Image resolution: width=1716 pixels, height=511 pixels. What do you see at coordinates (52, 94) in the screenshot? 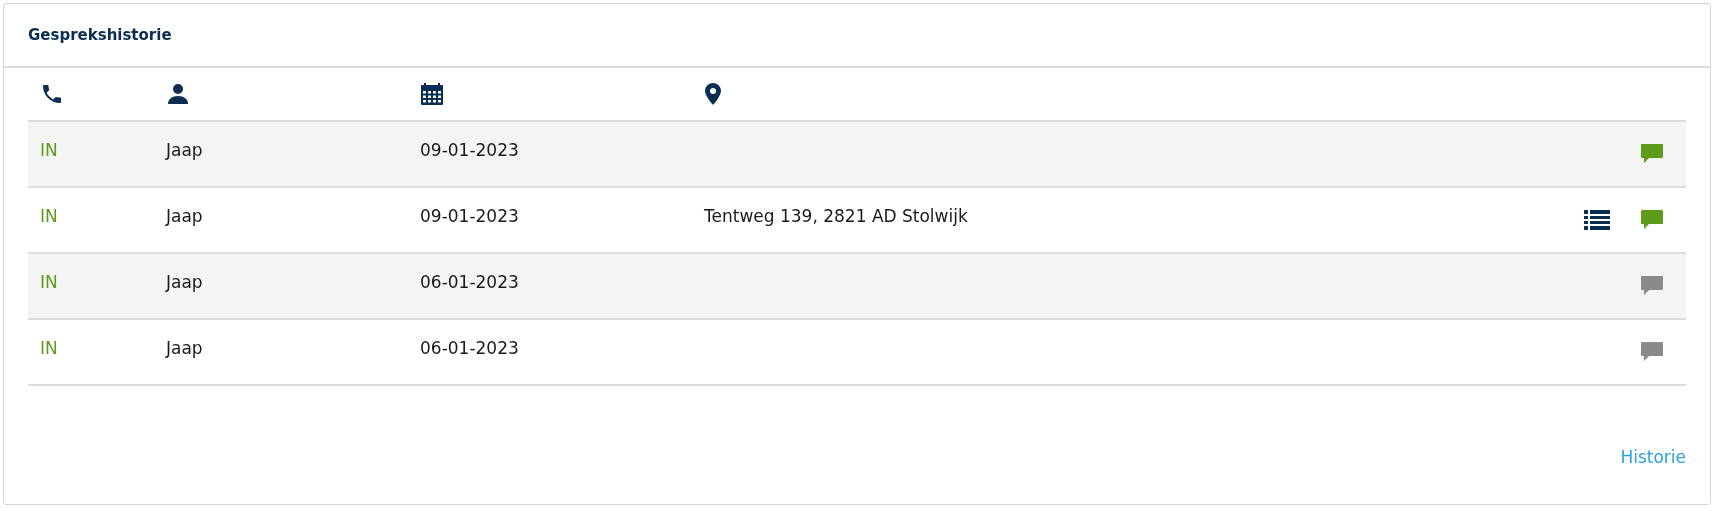
I see `phone-icon` at bounding box center [52, 94].